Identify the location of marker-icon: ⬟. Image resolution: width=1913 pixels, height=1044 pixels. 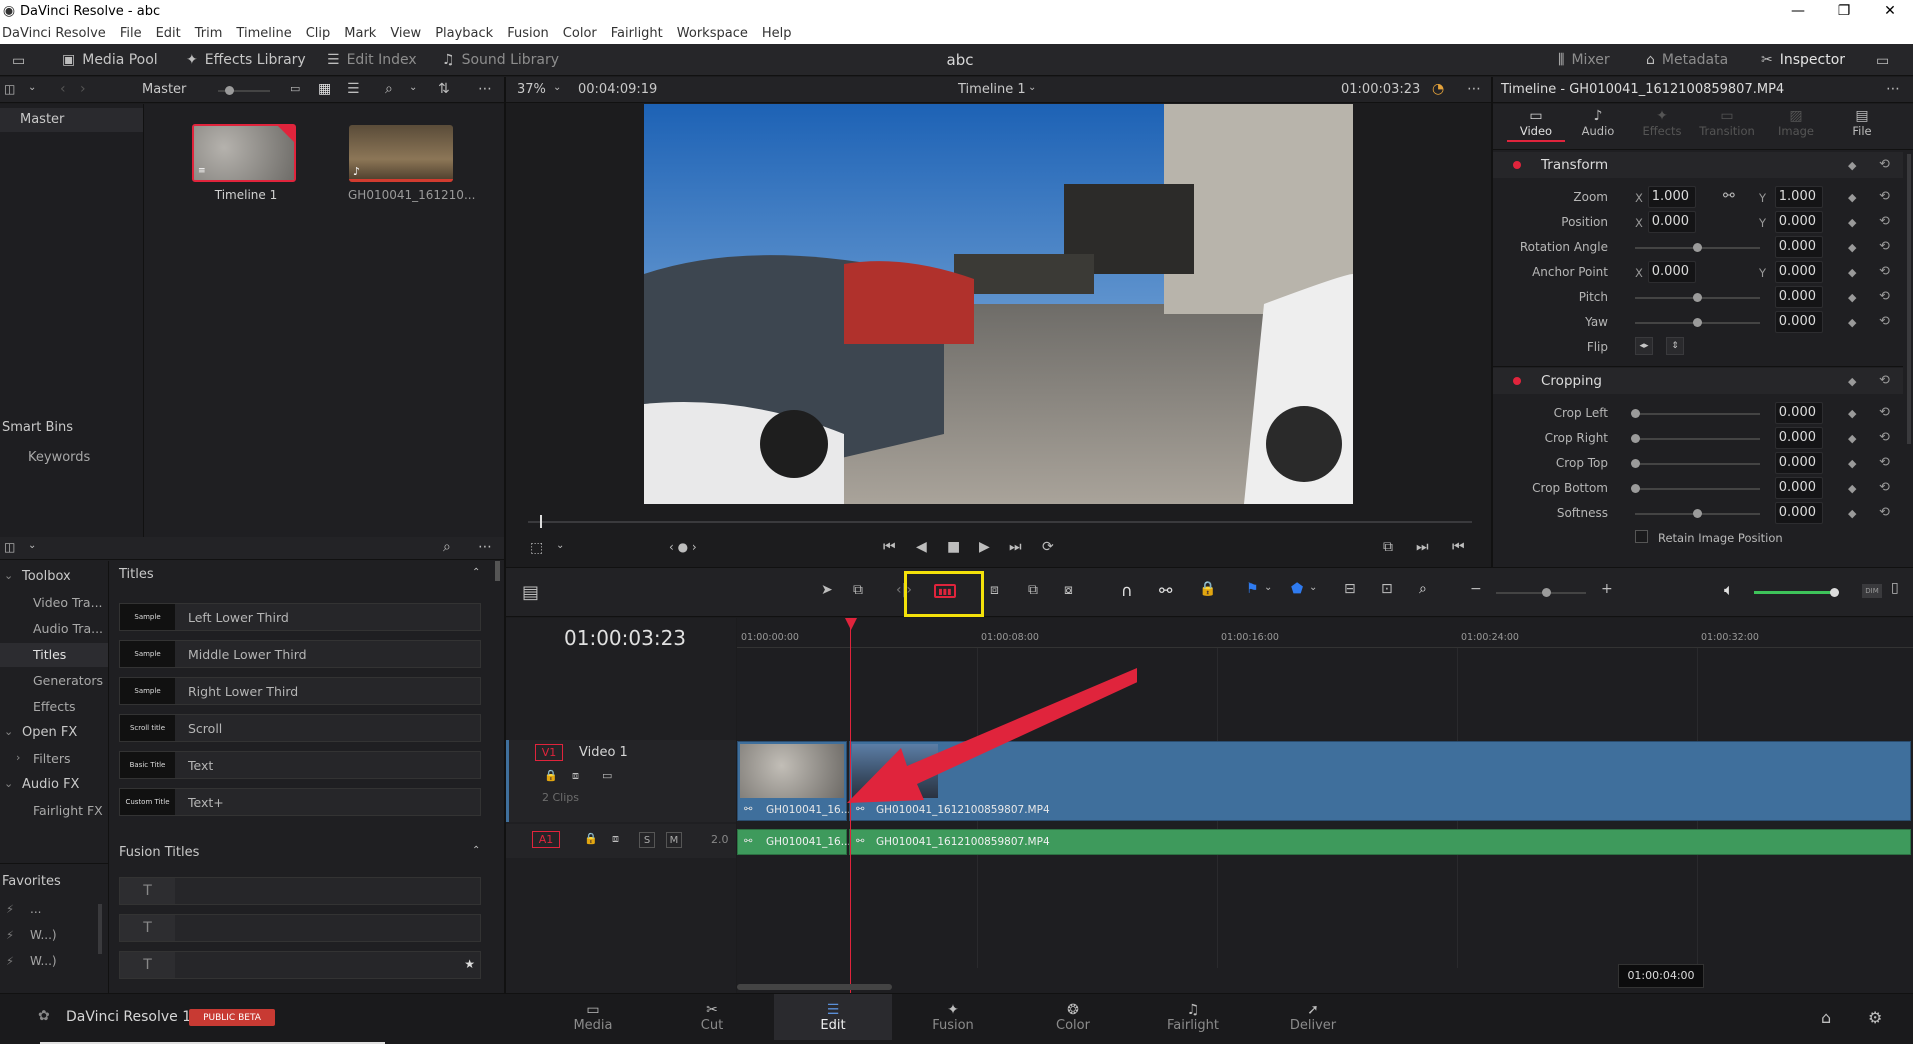
(1297, 589).